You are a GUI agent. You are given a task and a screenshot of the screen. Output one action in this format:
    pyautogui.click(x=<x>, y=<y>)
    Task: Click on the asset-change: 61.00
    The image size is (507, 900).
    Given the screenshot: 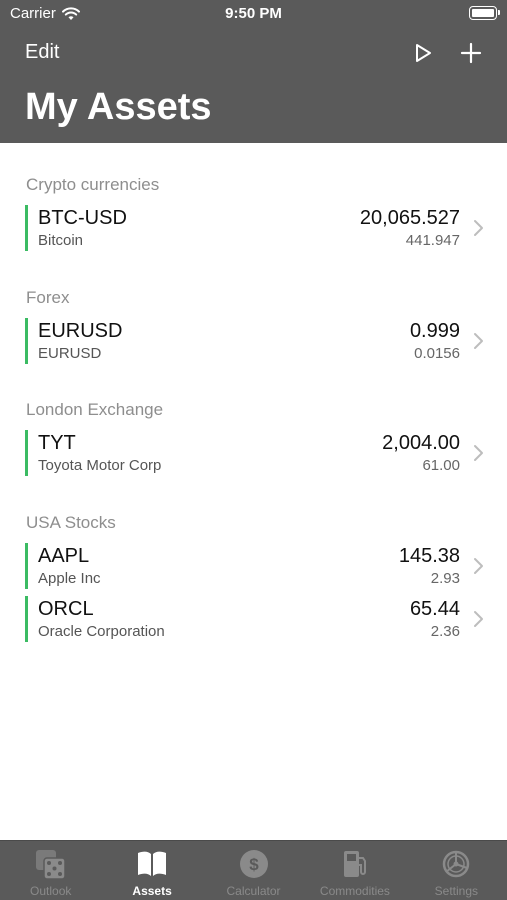 What is the action you would take?
    pyautogui.click(x=441, y=465)
    